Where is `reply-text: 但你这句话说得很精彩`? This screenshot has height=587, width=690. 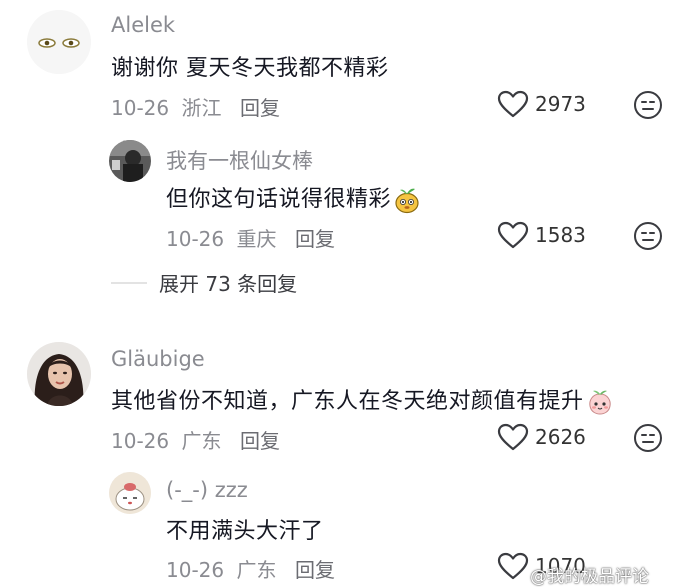 reply-text: 但你这句话说得很精彩 is located at coordinates (293, 197).